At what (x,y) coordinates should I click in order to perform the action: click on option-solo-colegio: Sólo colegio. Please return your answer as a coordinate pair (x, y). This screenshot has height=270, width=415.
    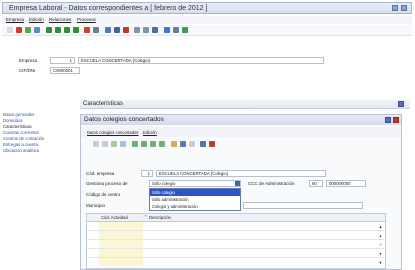
    Looking at the image, I should click on (195, 192).